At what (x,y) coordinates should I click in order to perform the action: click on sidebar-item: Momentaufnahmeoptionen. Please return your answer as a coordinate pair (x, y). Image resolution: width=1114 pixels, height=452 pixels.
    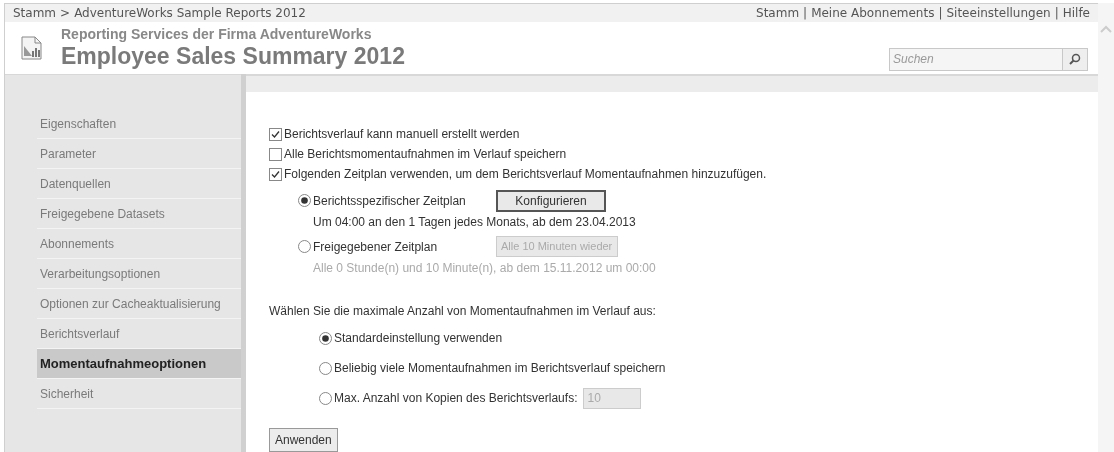
    Looking at the image, I should click on (139, 364).